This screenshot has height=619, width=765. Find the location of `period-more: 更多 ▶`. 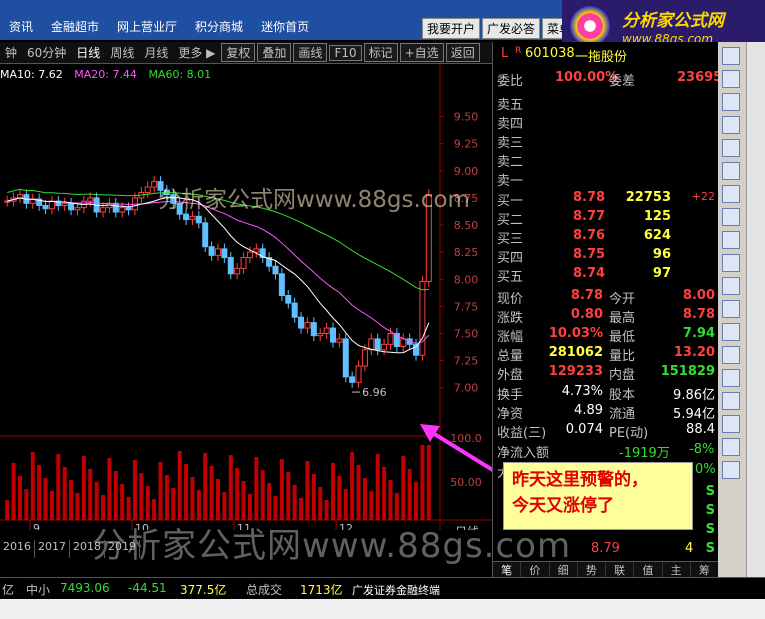

period-more: 更多 ▶ is located at coordinates (196, 52).